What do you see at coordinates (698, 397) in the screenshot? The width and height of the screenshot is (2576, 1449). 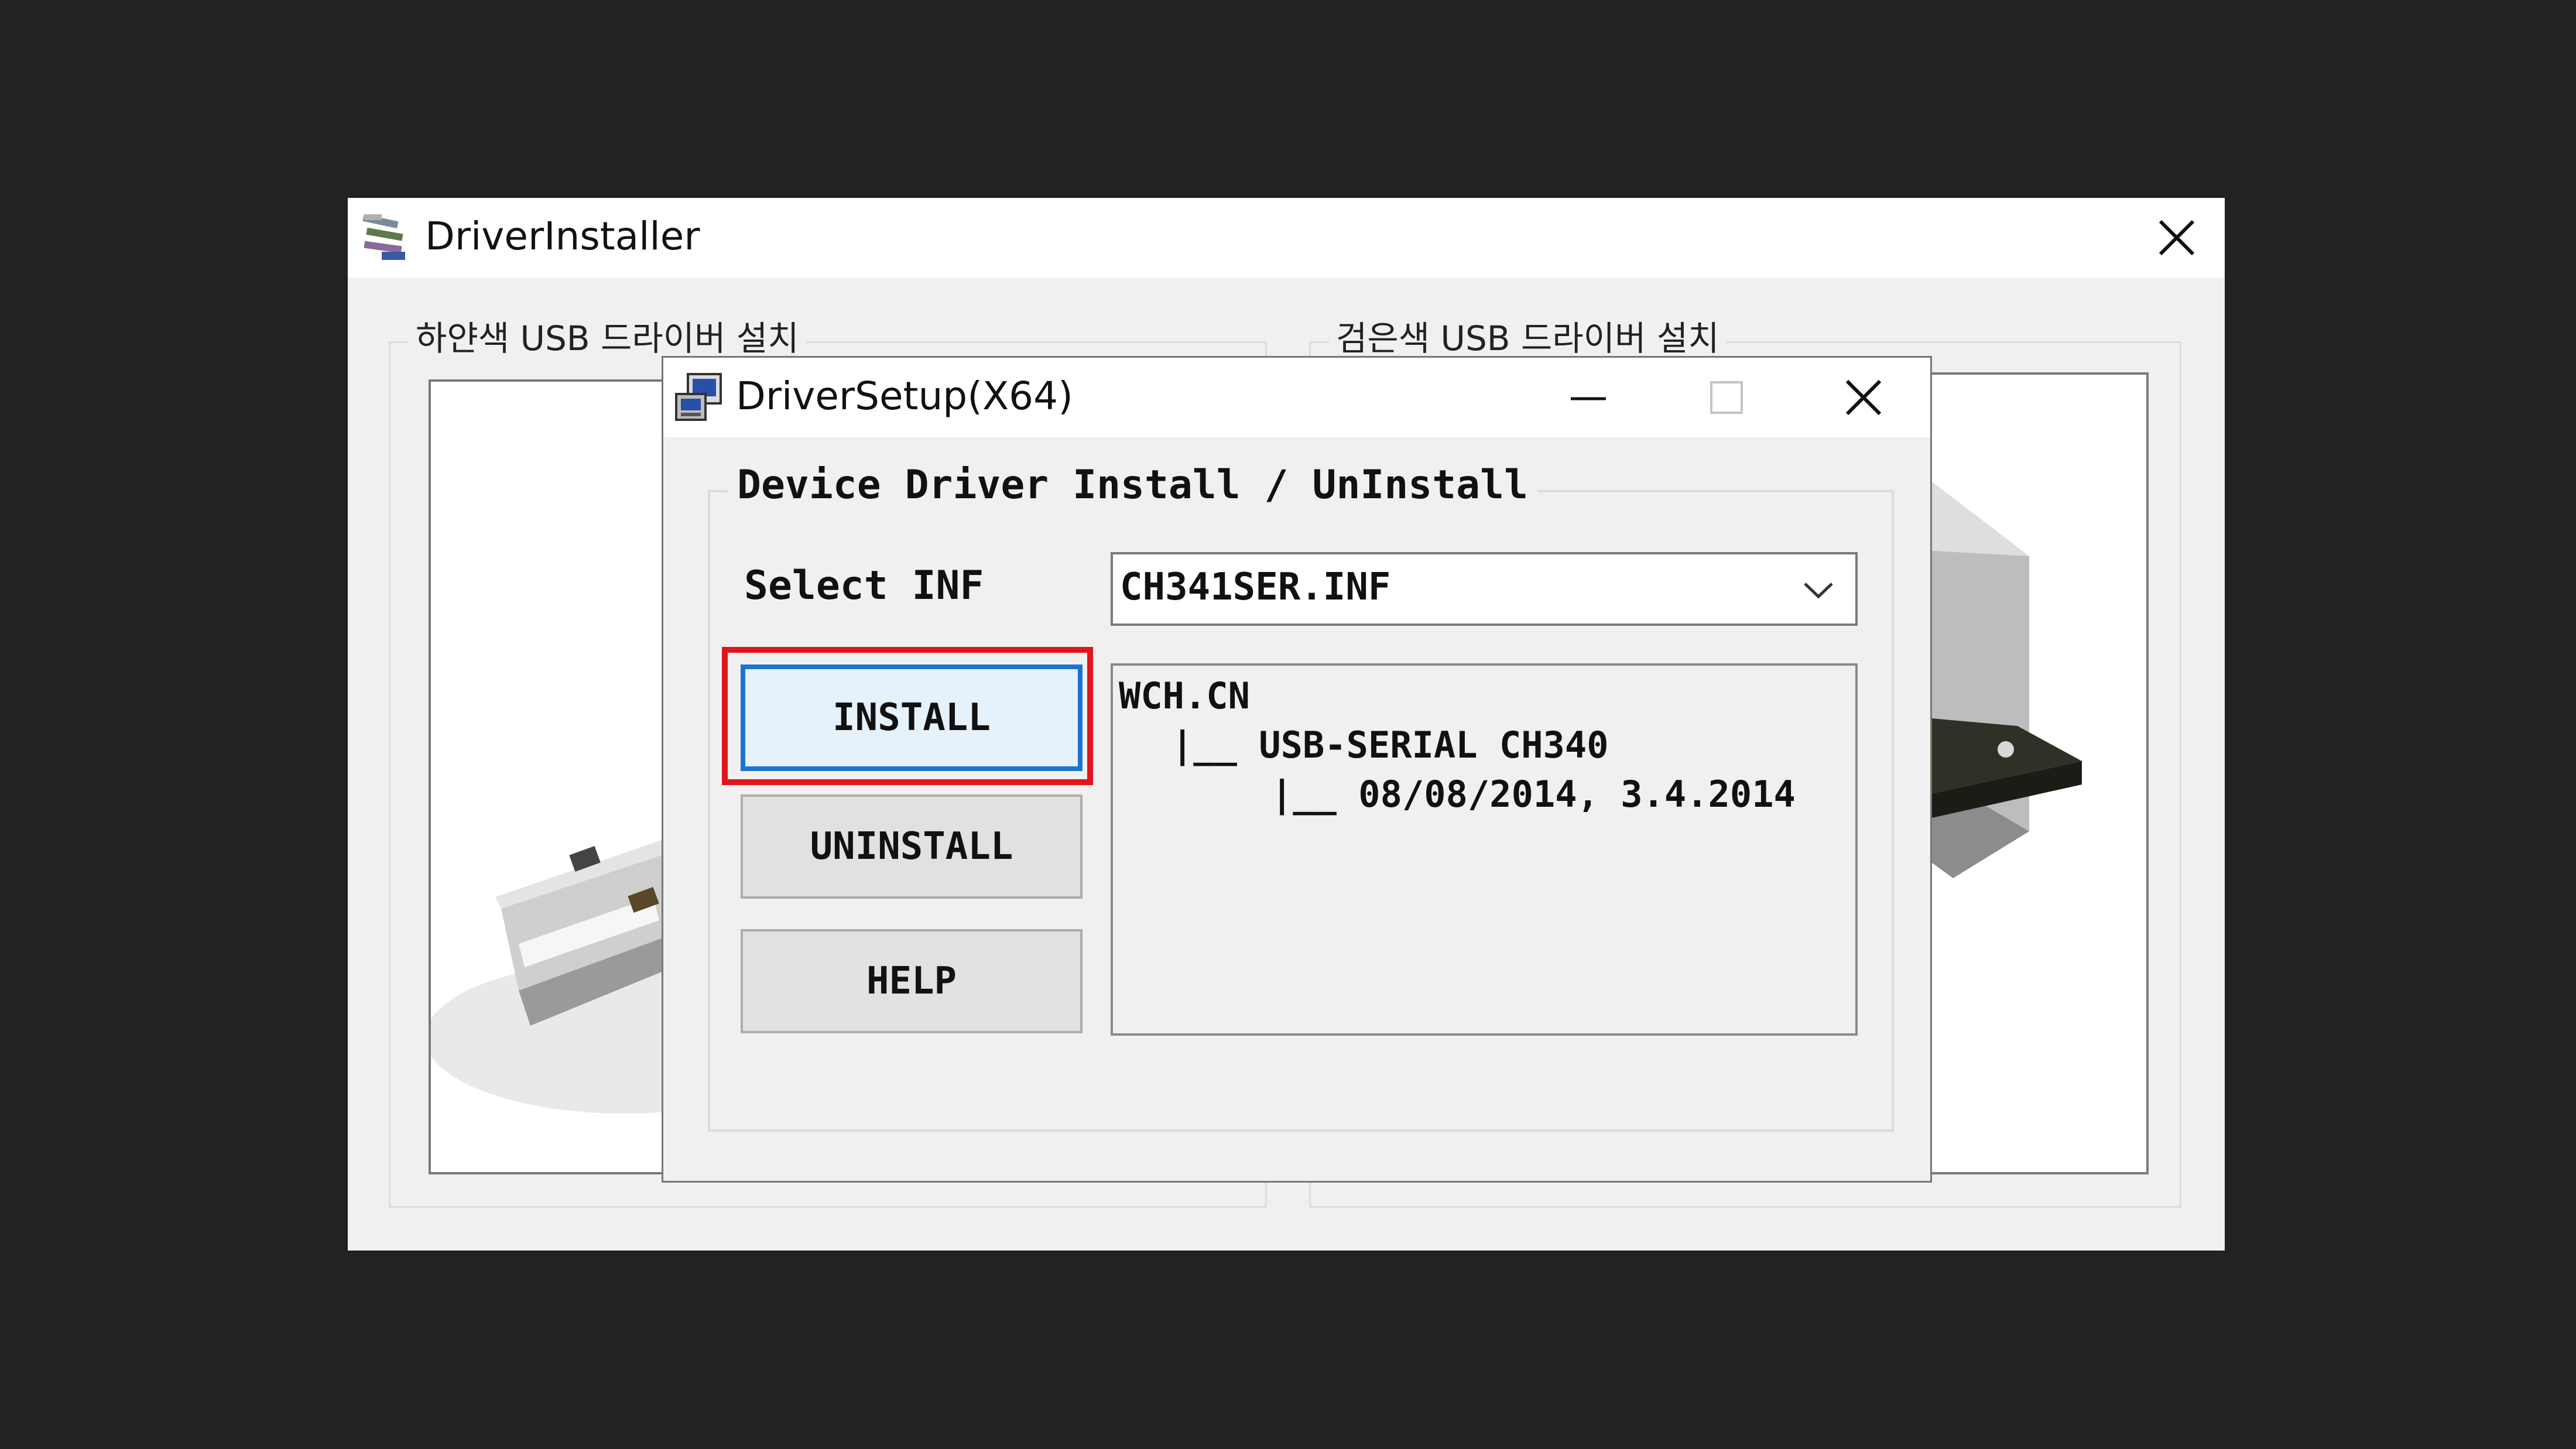 I see `driver-setup-app-icon` at bounding box center [698, 397].